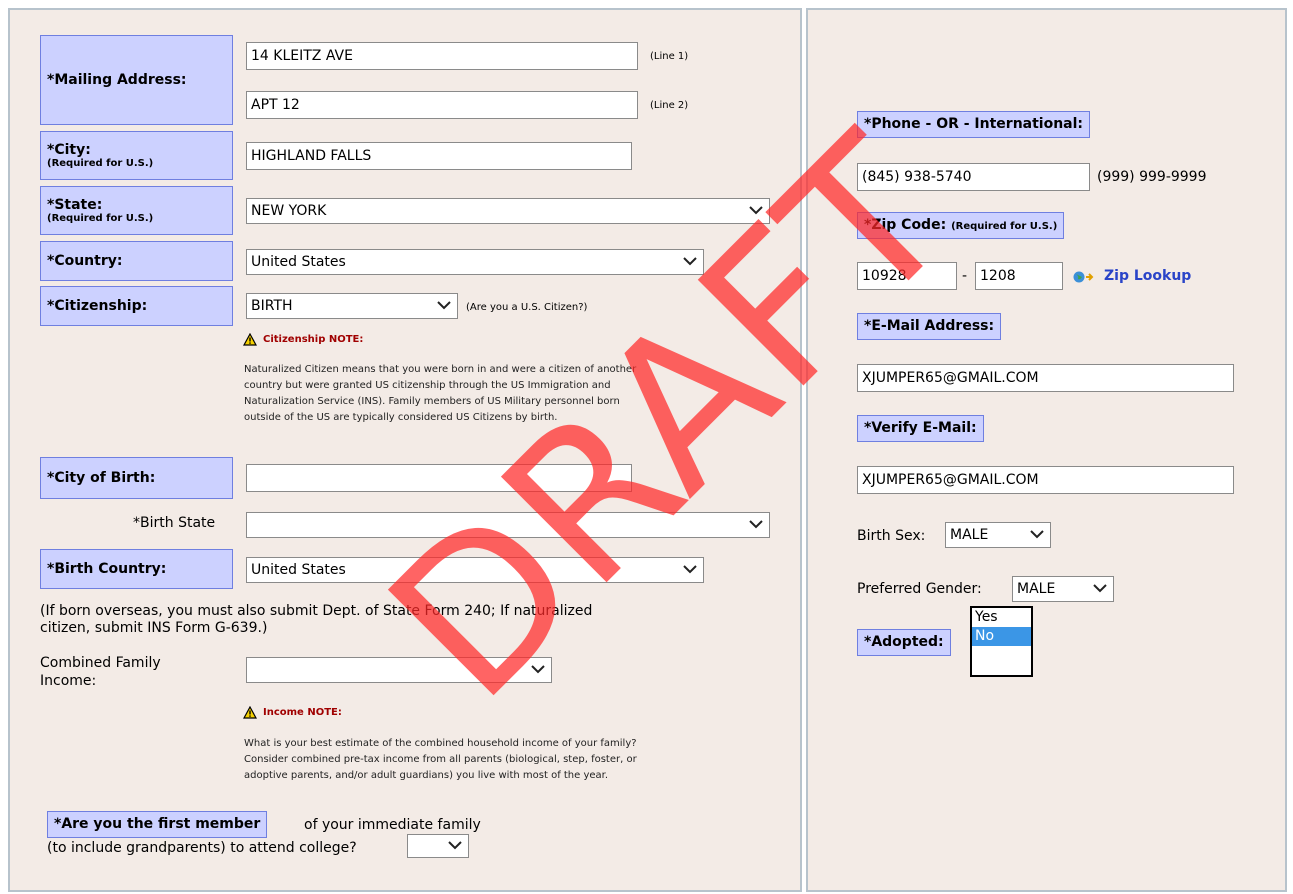  I want to click on email-label: *E-Mail Address:, so click(929, 326).